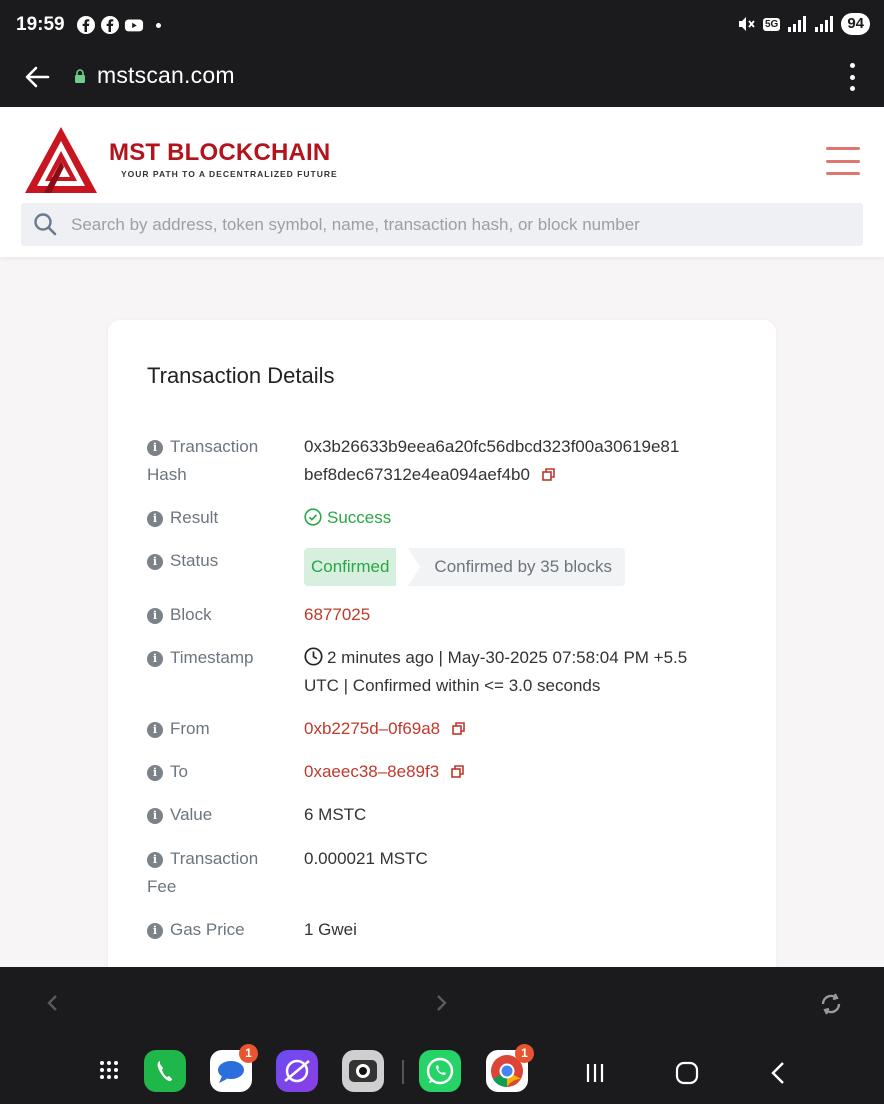 The width and height of the screenshot is (884, 1104). Describe the element at coordinates (855, 24) in the screenshot. I see `battery-indicator: 94` at that location.